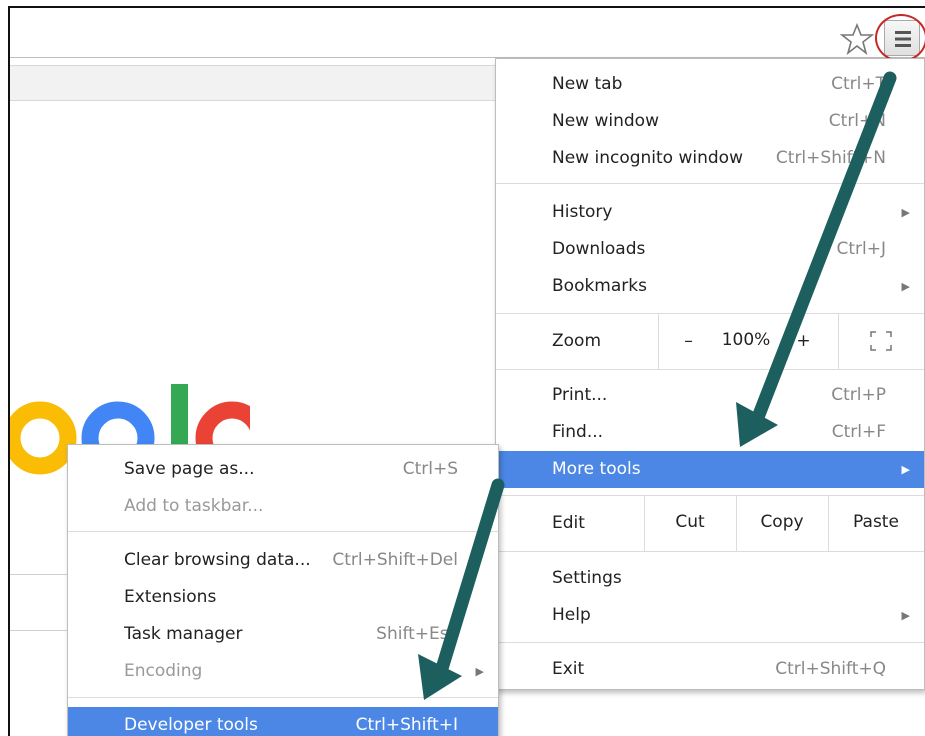 The image size is (925, 736). Describe the element at coordinates (710, 395) in the screenshot. I see `menu-item-print: Print... Ctrl+P` at that location.